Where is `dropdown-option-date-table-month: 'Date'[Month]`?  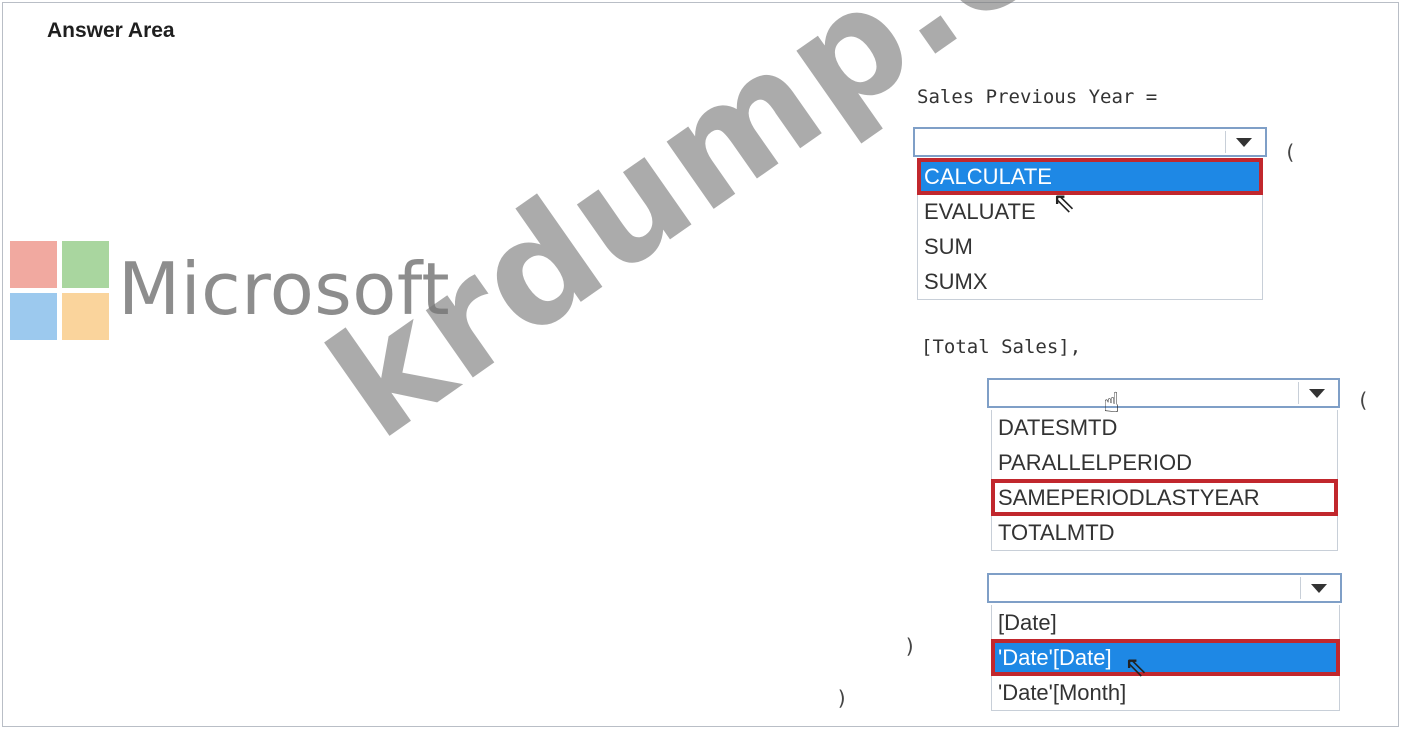
dropdown-option-date-table-month: 'Date'[Month] is located at coordinates (1165, 692).